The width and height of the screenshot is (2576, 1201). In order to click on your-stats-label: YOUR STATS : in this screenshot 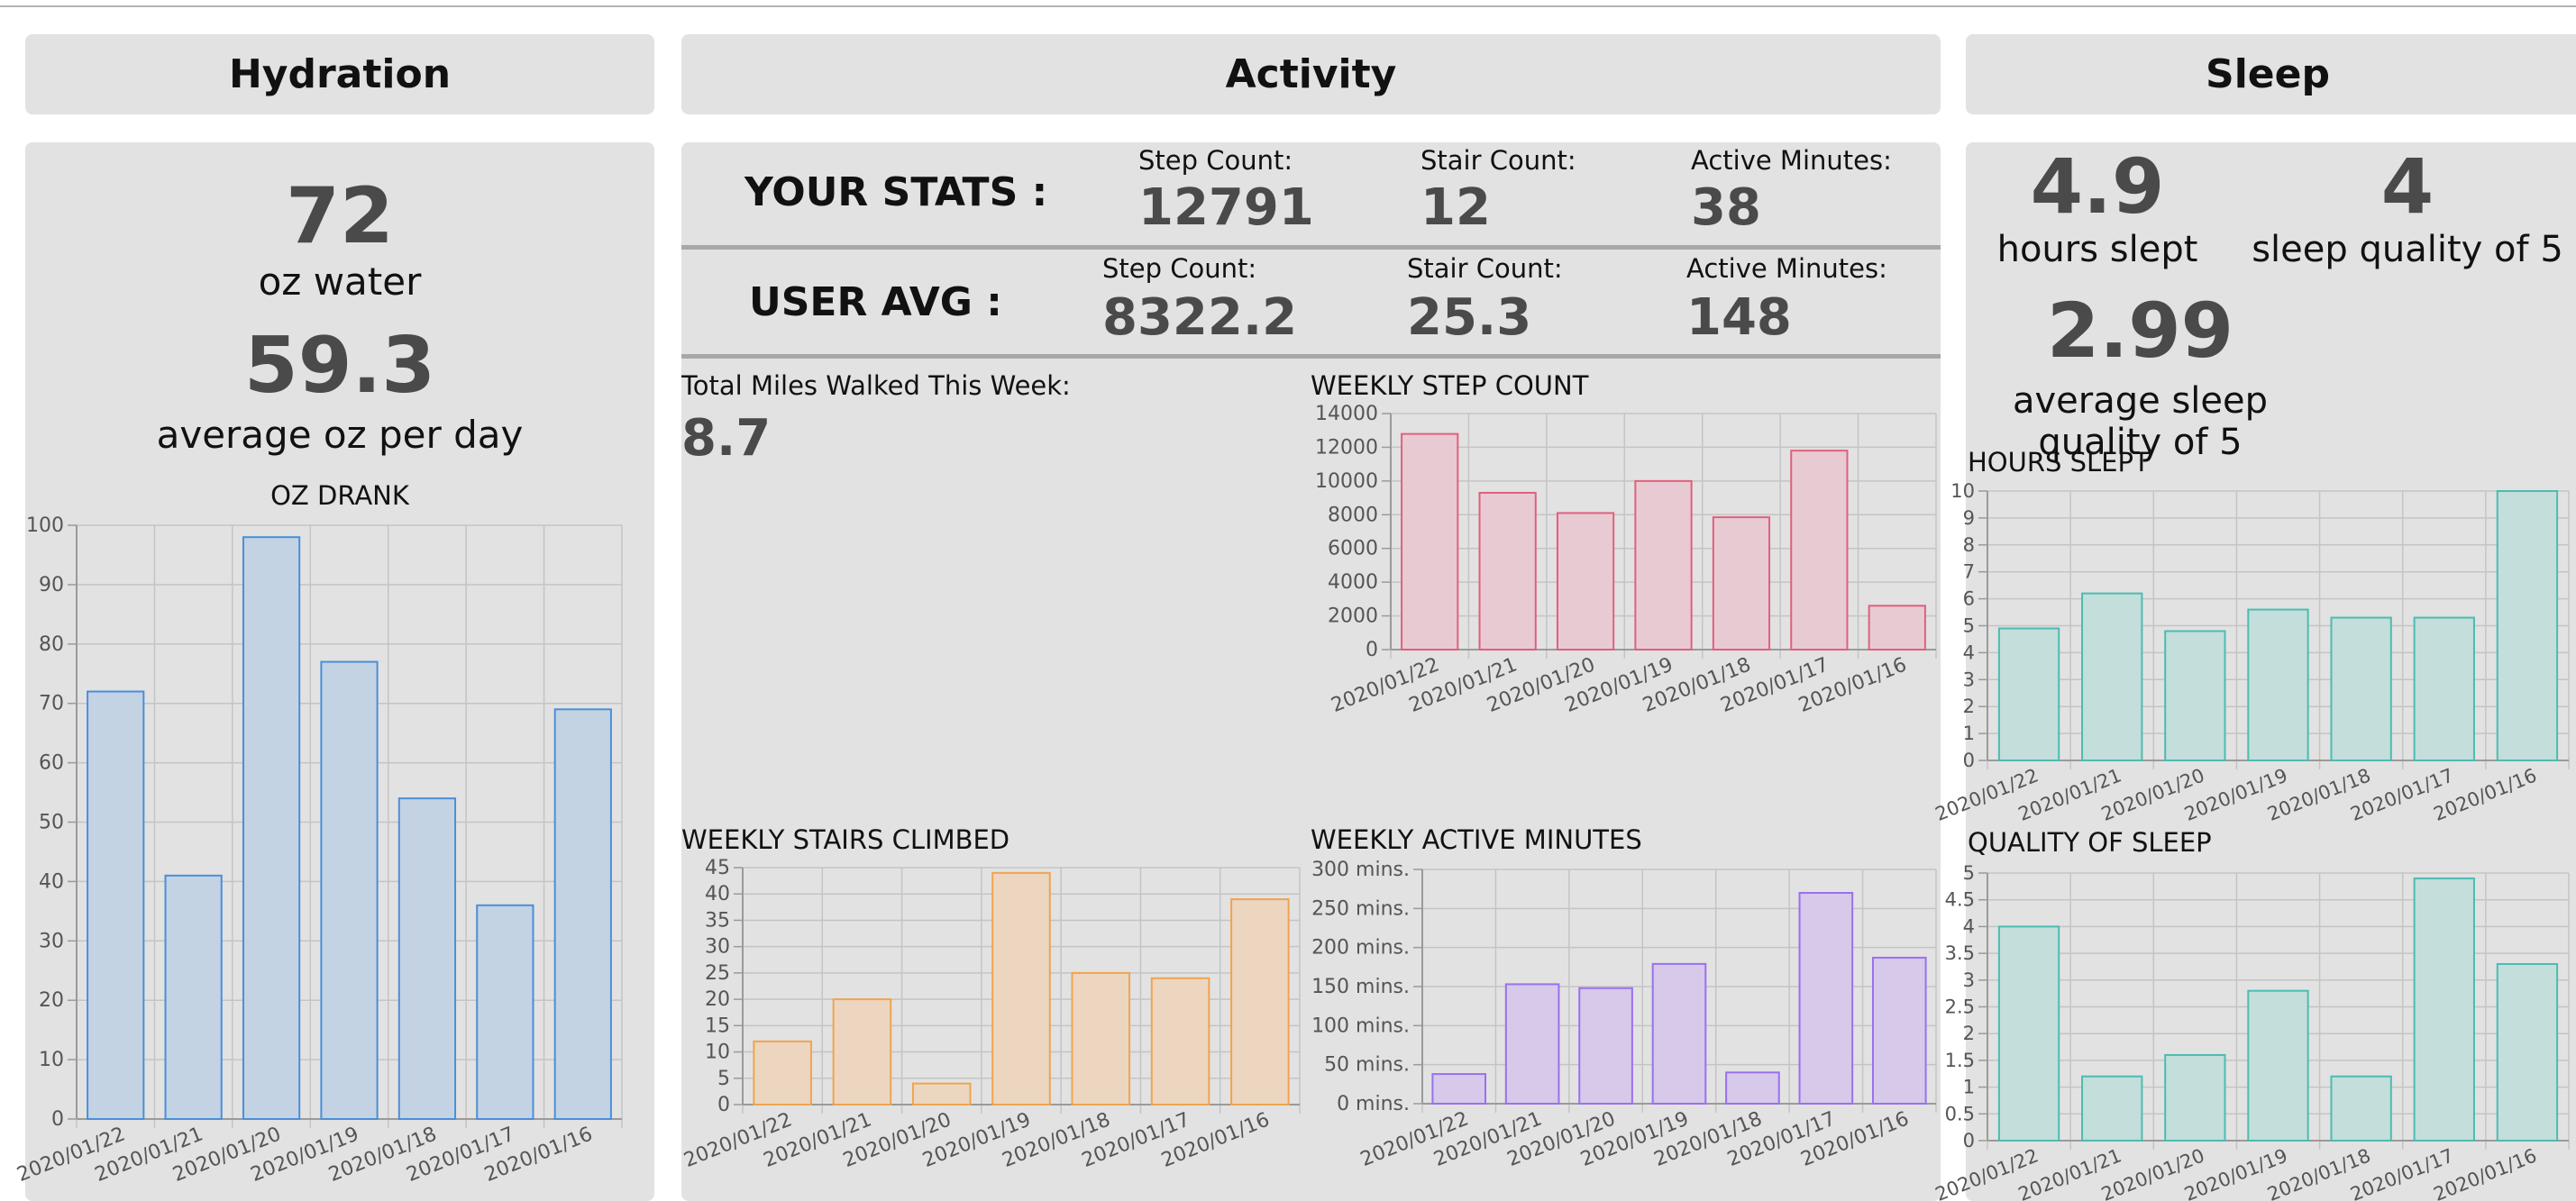, I will do `click(896, 192)`.